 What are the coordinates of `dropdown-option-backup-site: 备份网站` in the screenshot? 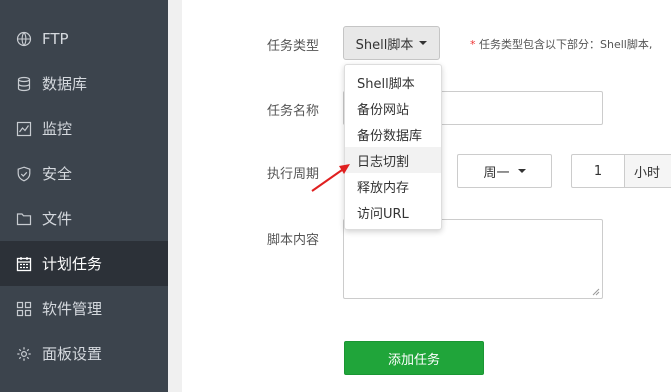 It's located at (393, 108).